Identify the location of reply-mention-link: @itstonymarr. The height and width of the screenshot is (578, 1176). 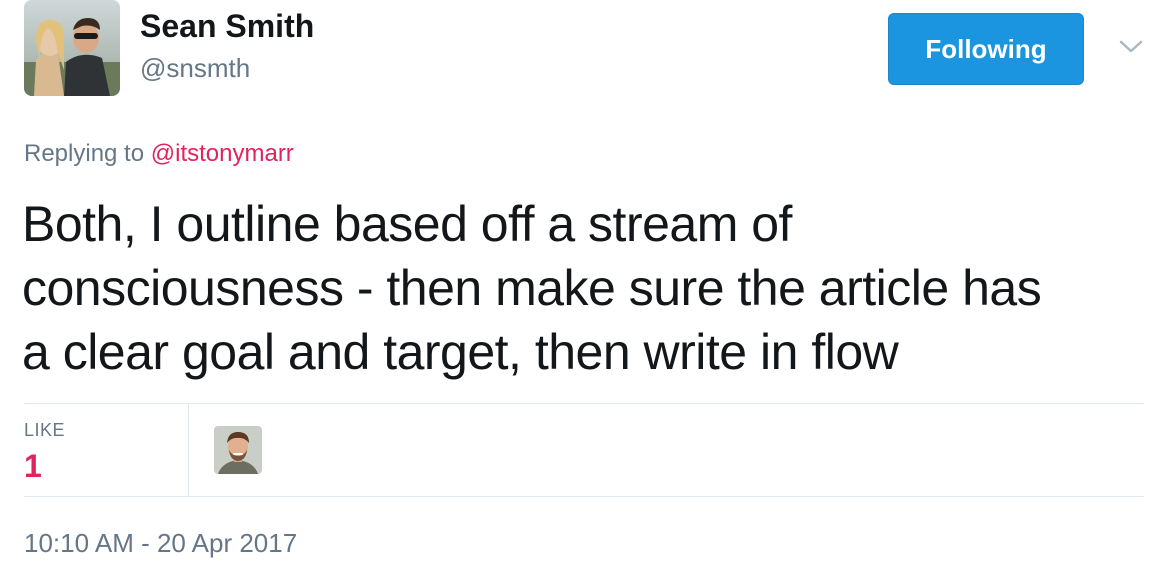
(222, 153).